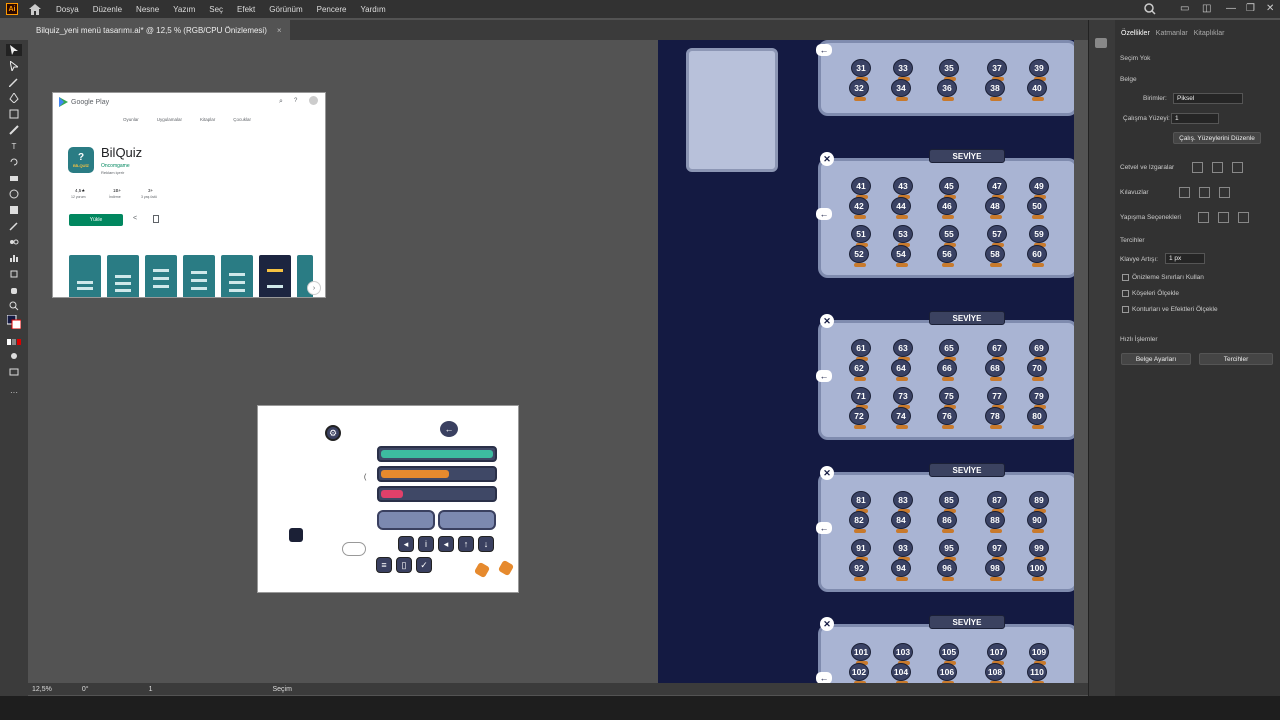 Image resolution: width=1280 pixels, height=720 pixels. I want to click on level-node: 54, so click(901, 256).